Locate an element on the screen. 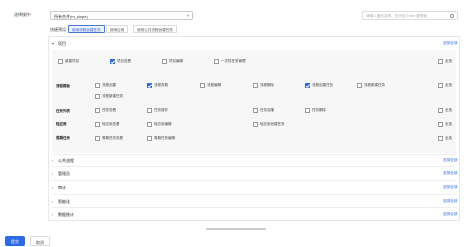  select-all-intelligence: 选择全部 is located at coordinates (450, 201).